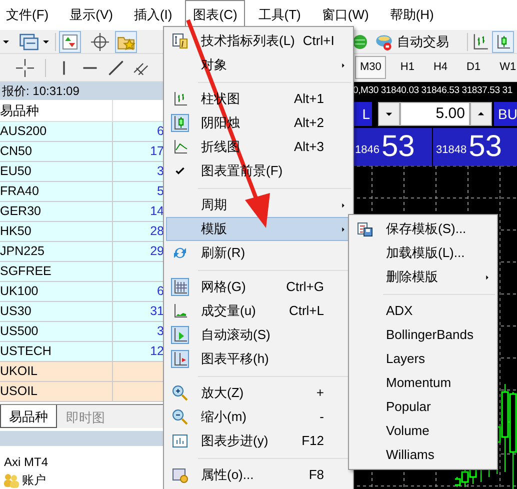 The width and height of the screenshot is (517, 489). Describe the element at coordinates (16, 231) in the screenshot. I see `symbol-cell: HK50` at that location.